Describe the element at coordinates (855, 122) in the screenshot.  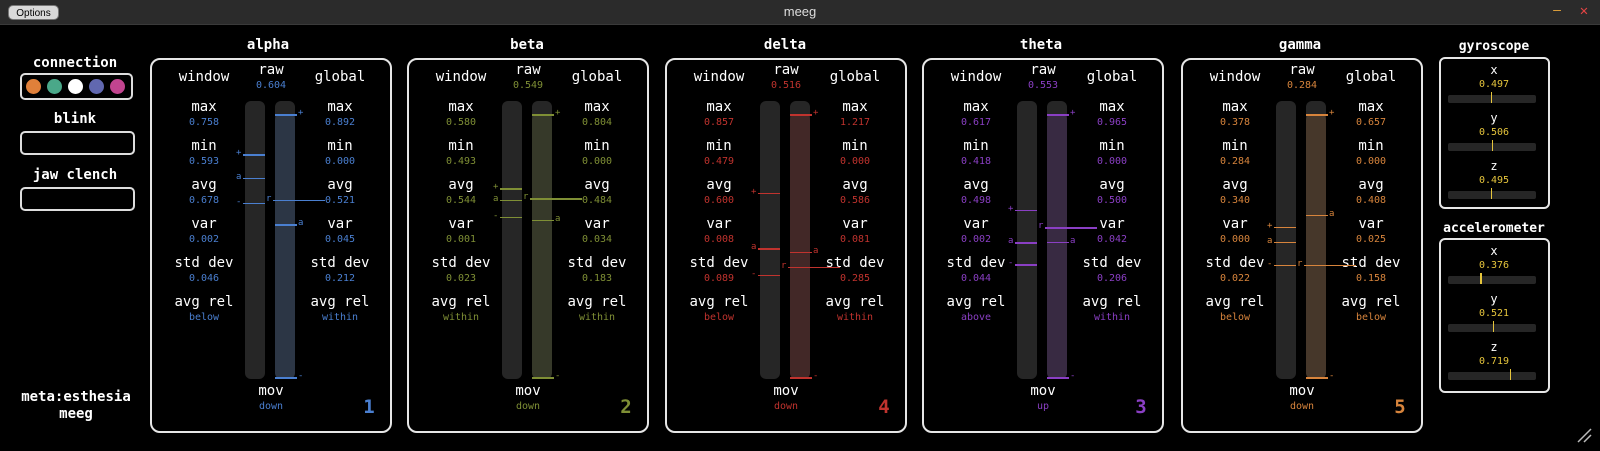
I see `global-max-value: 1.217` at that location.